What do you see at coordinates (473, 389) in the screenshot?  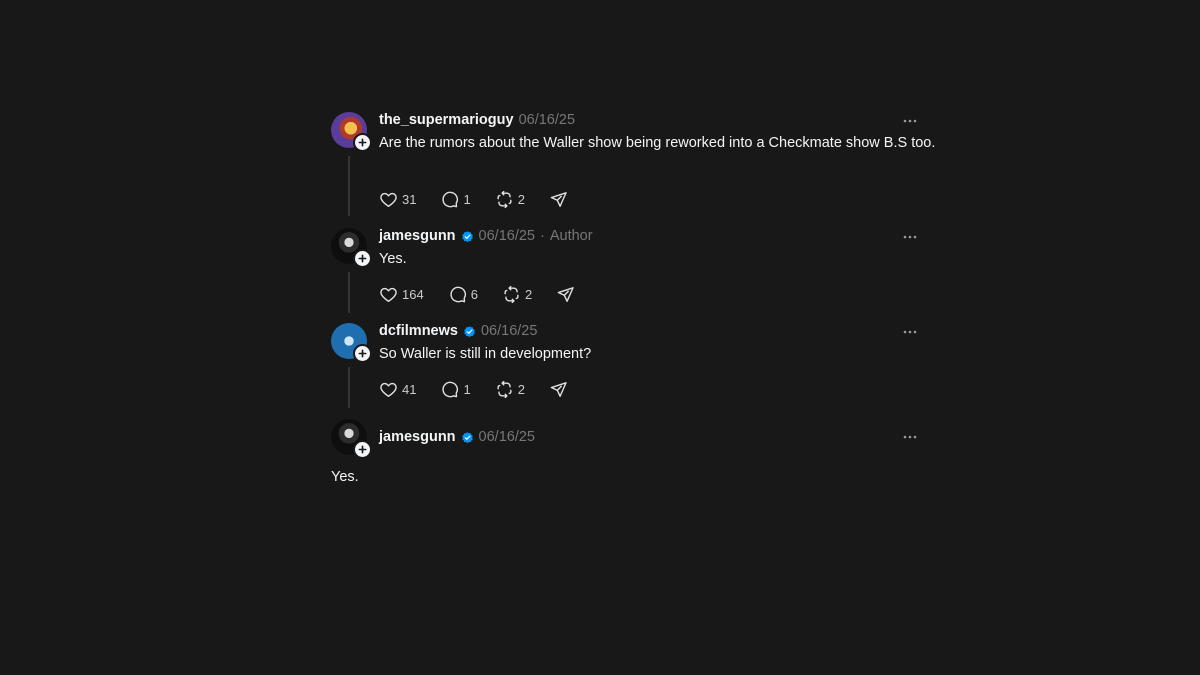 I see `post-actions: 41 1 2` at bounding box center [473, 389].